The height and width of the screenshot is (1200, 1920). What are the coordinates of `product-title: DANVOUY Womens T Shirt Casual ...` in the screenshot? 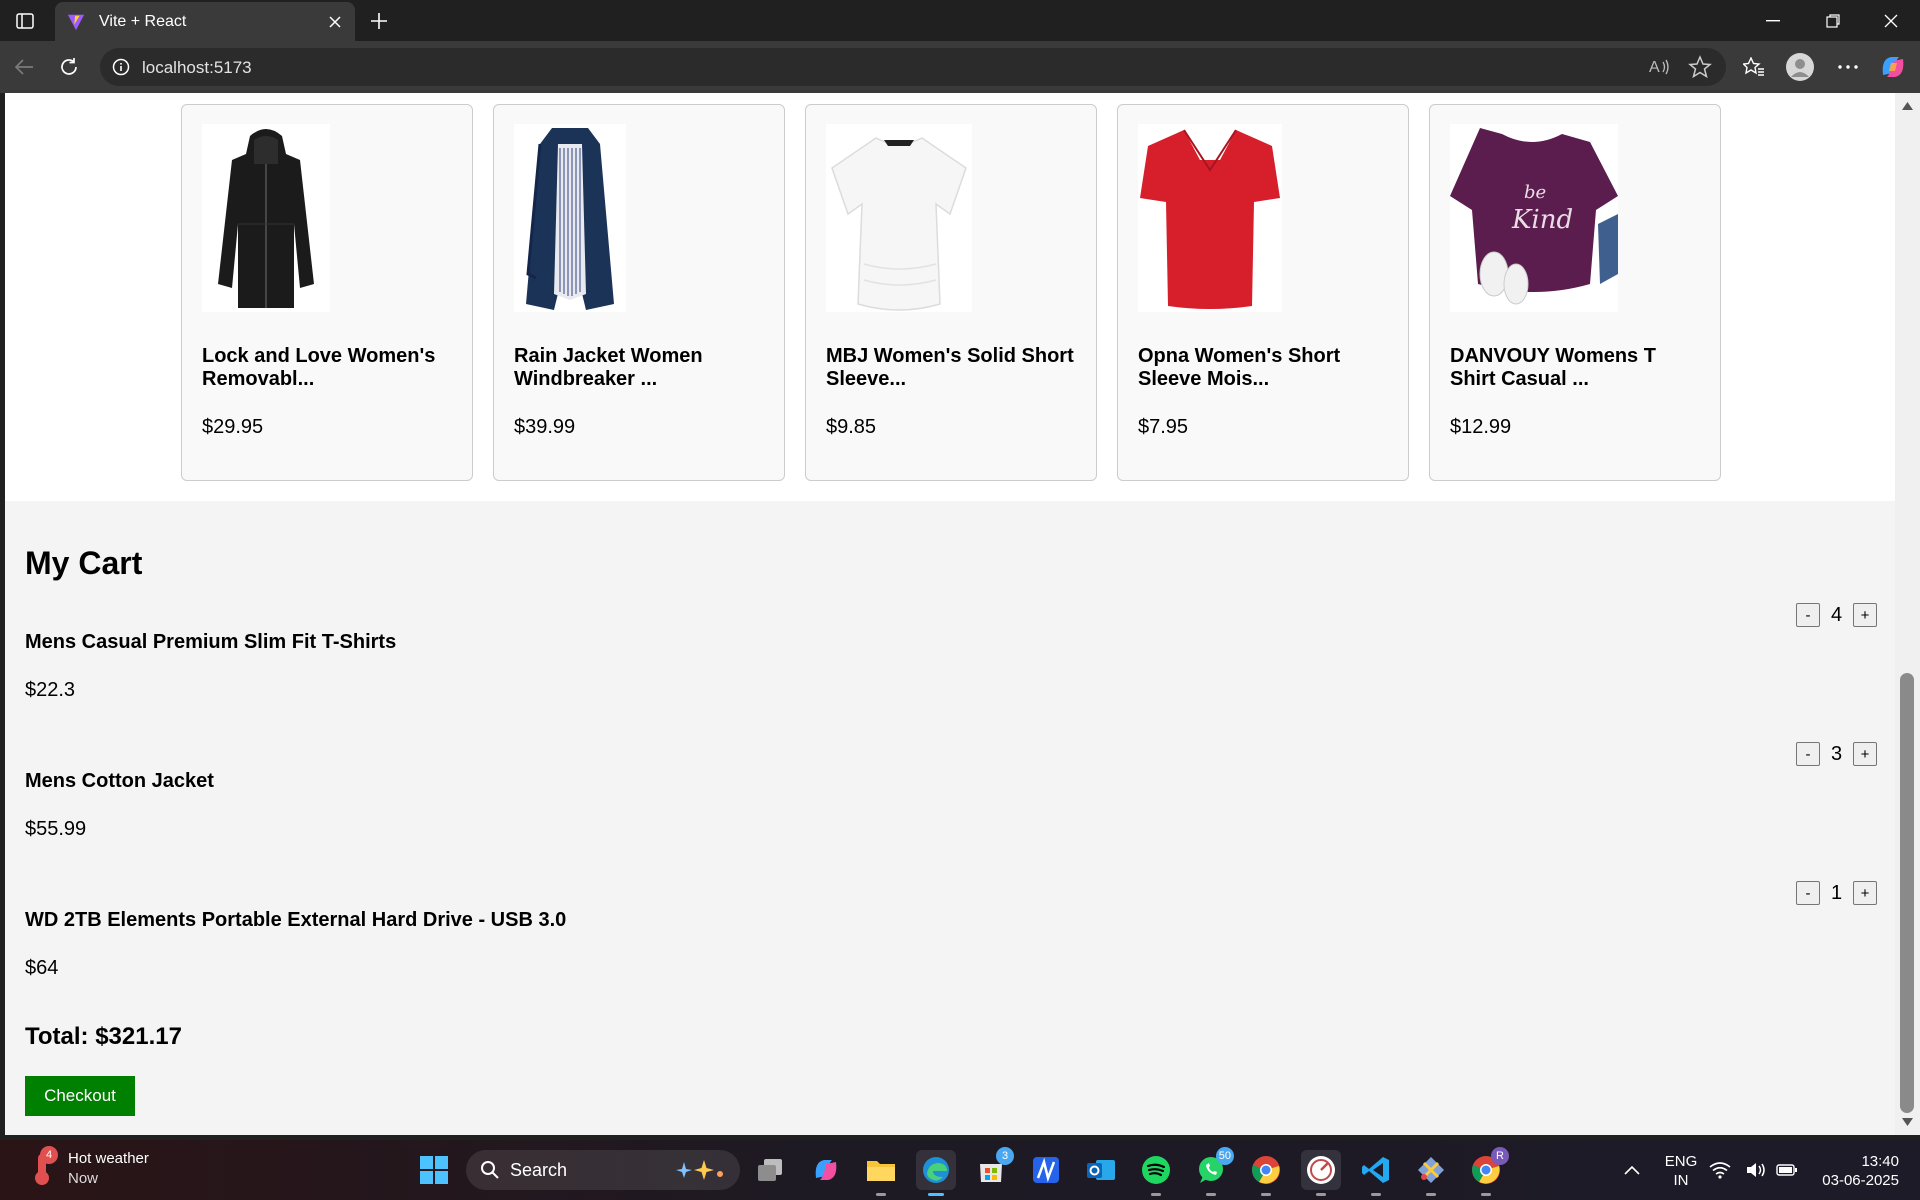 It's located at (1553, 367).